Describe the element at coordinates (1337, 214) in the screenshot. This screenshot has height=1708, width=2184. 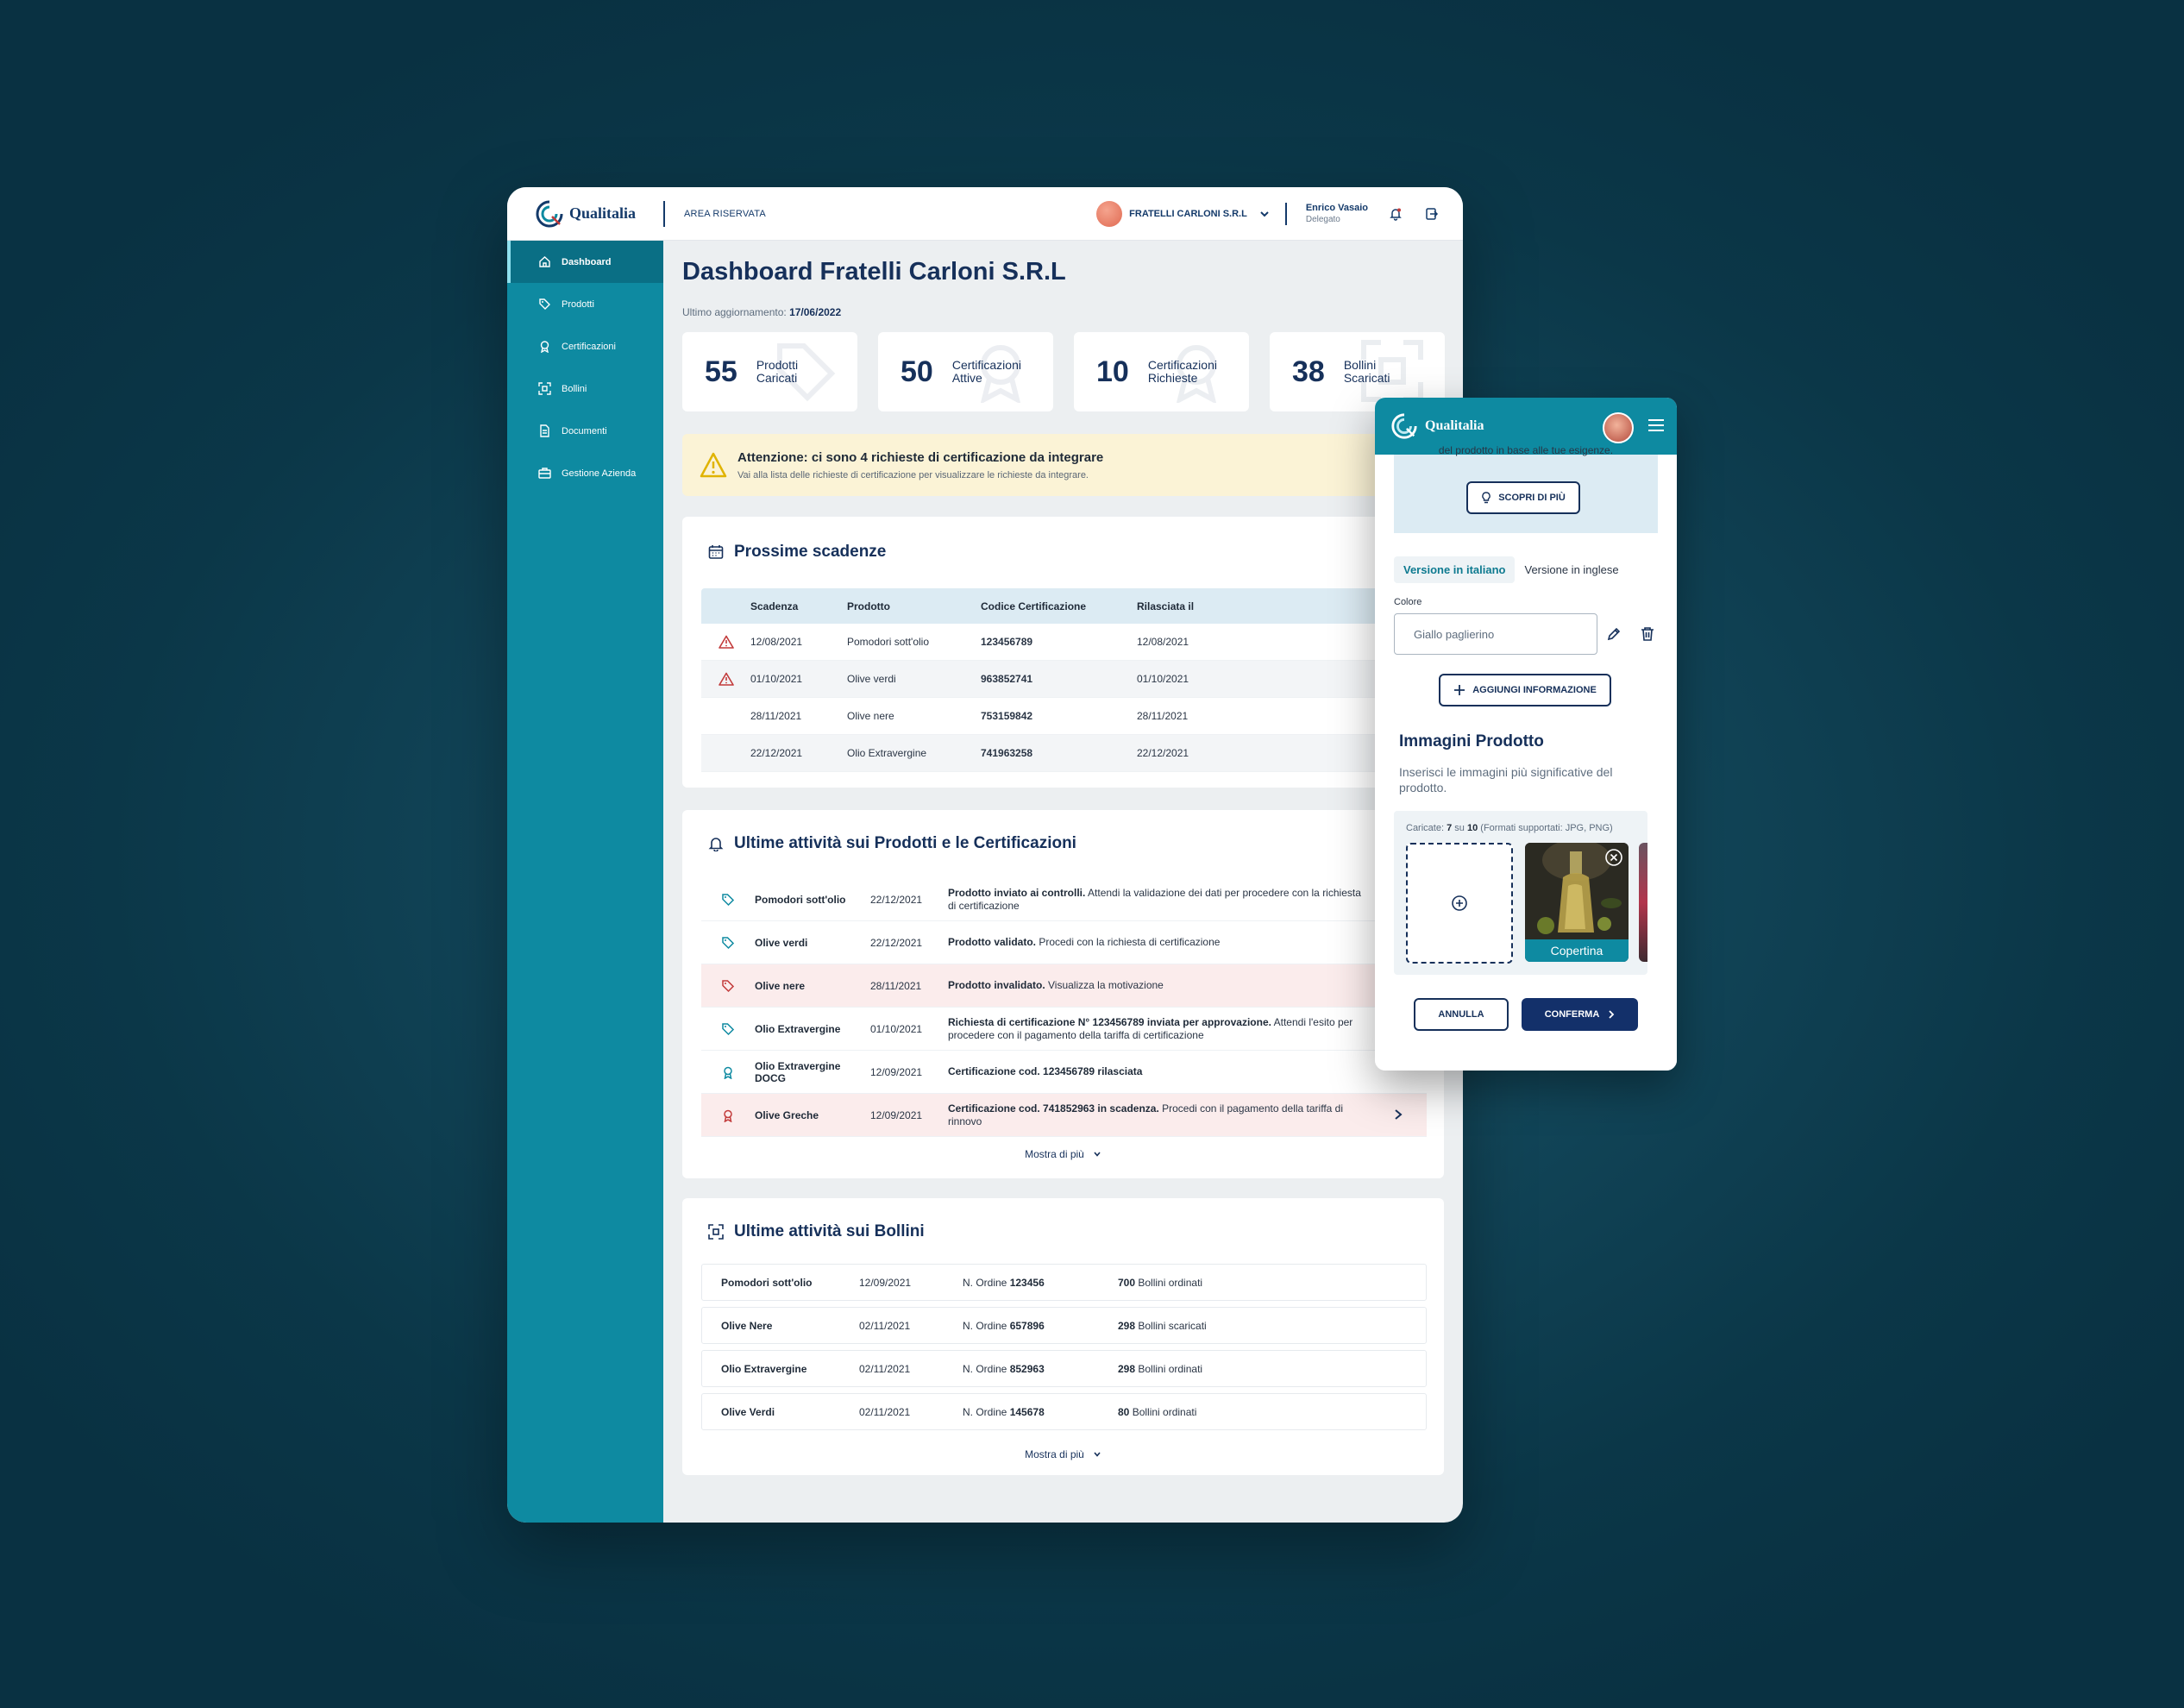
I see `user-block: Enrico Vasaio Delegato` at that location.